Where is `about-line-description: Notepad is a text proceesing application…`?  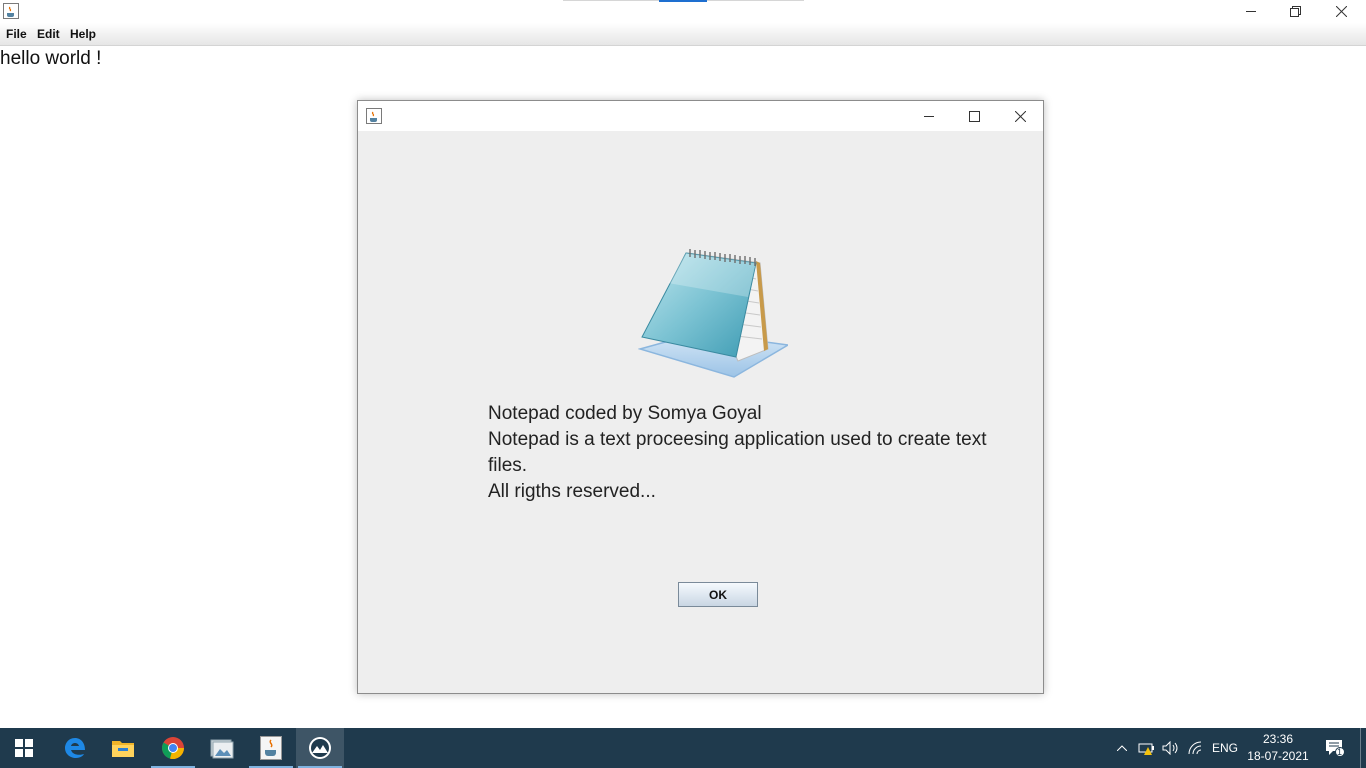 about-line-description: Notepad is a text proceesing application… is located at coordinates (737, 452).